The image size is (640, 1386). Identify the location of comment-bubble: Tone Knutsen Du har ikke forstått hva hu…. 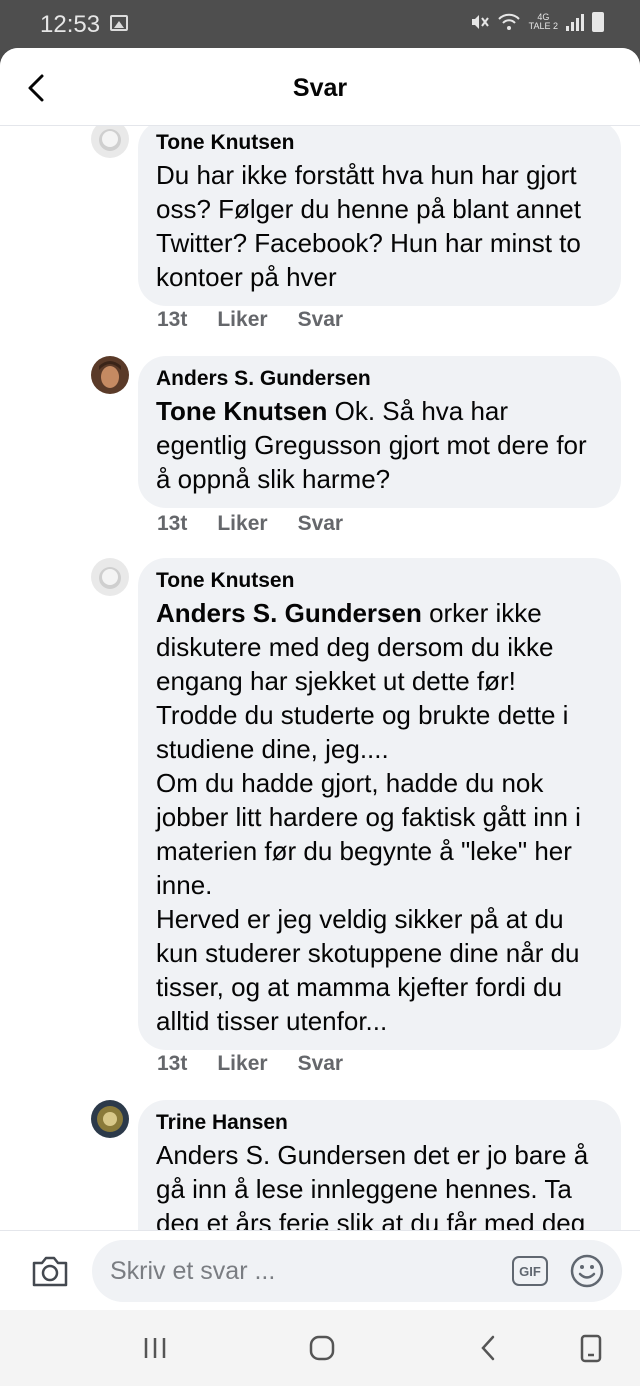
(379, 216).